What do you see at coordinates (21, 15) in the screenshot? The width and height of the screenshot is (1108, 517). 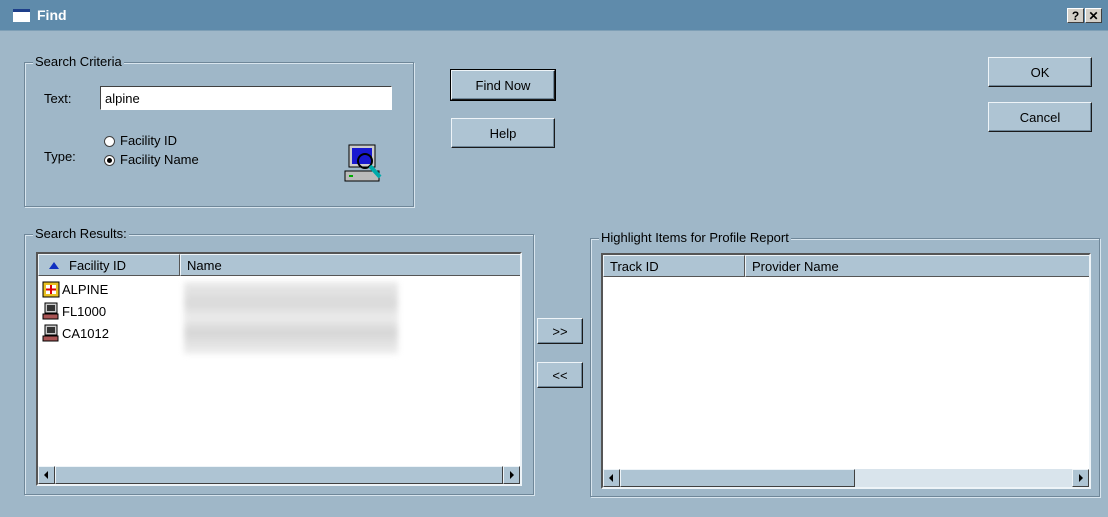 I see `window-icon` at bounding box center [21, 15].